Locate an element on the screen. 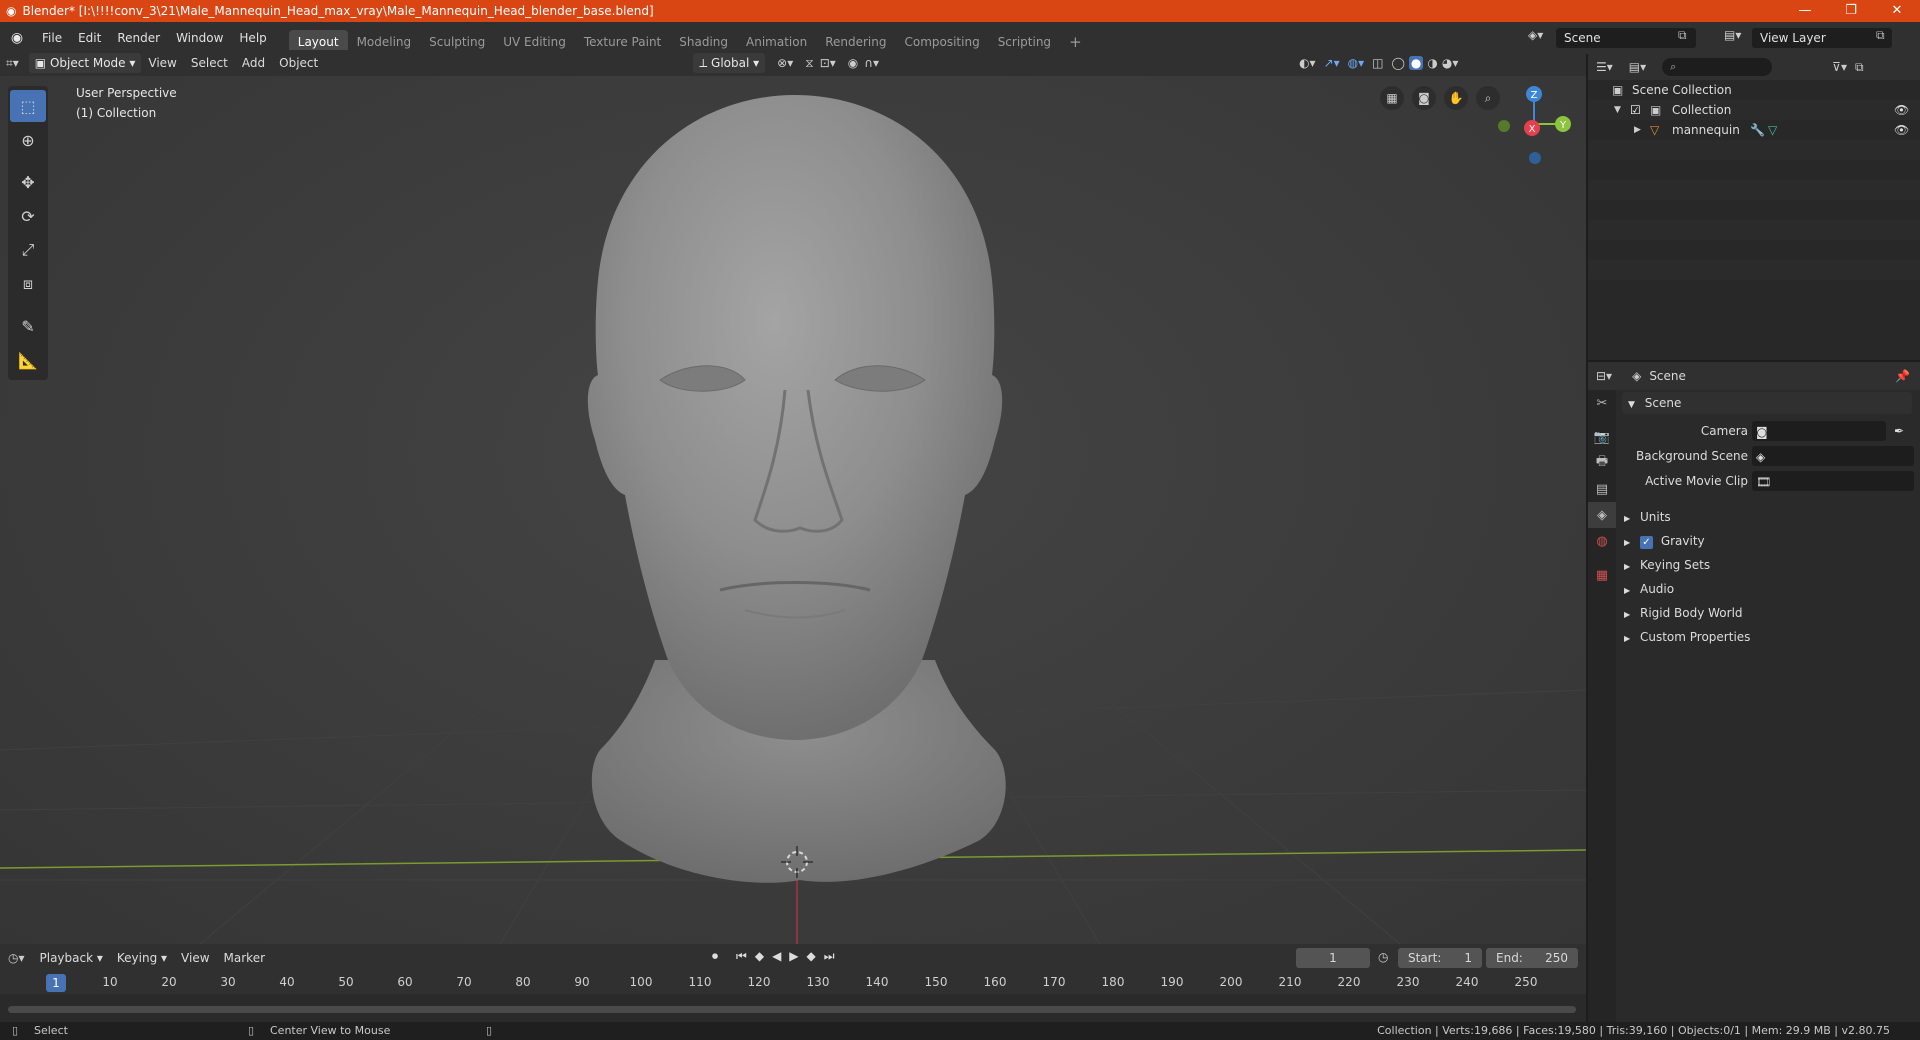  new-view-layer-icon: ⧉ is located at coordinates (1880, 35).